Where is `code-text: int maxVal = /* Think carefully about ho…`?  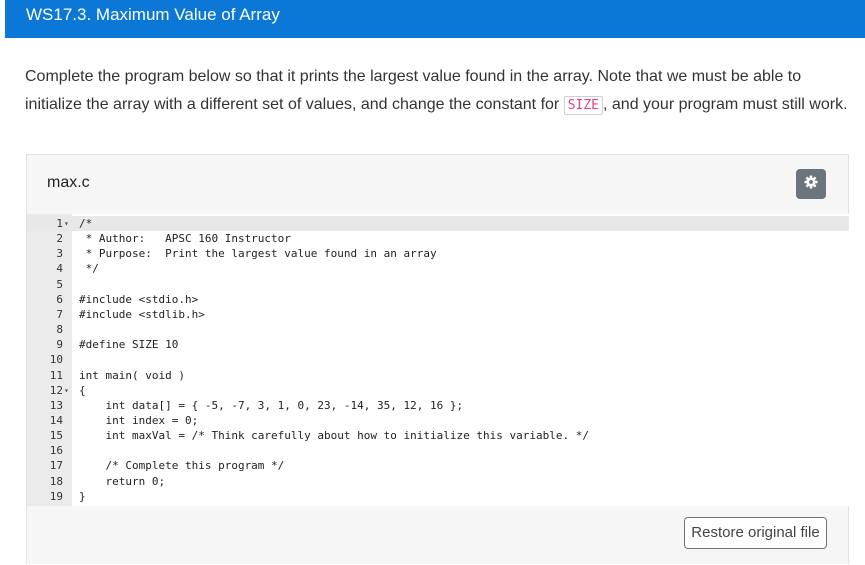
code-text: int maxVal = /* Think carefully about ho… is located at coordinates (334, 436).